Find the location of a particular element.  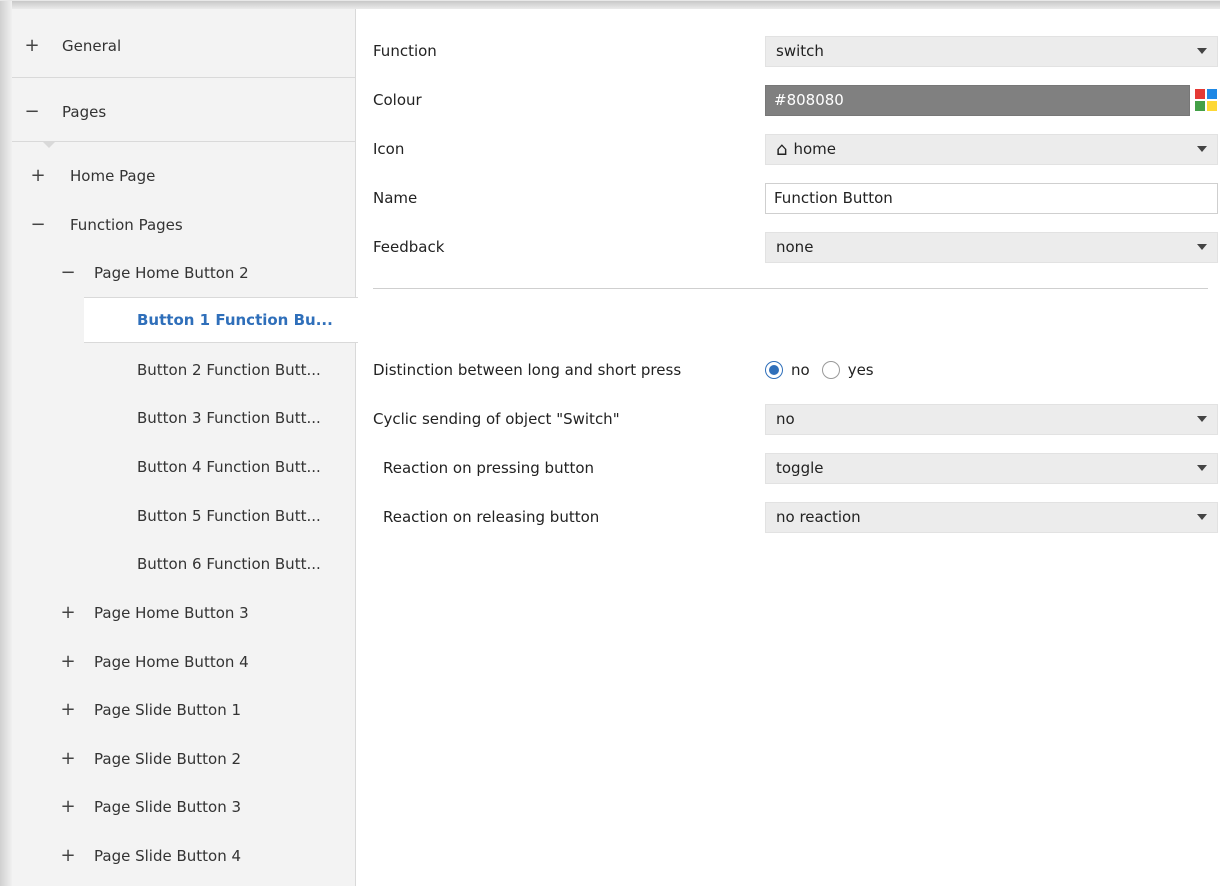

sidebar-item-page-home-button-3: + Page Home Button 3 is located at coordinates (184, 613).